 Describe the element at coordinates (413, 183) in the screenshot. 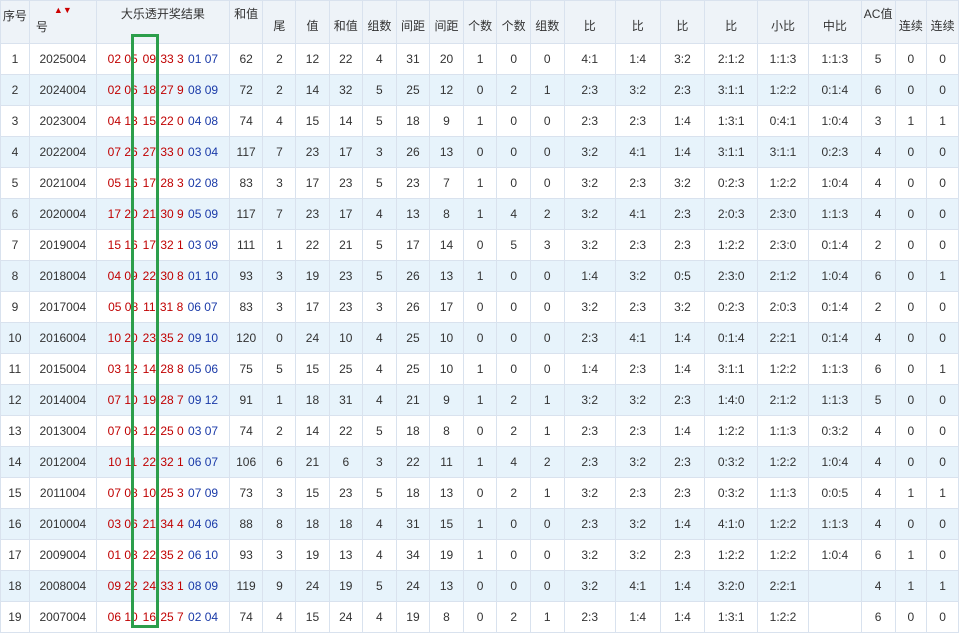

I see `row-gap1: 23` at that location.